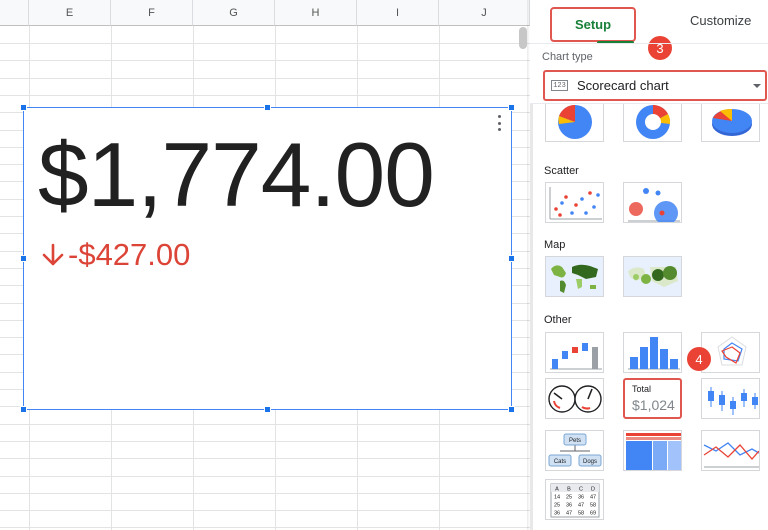  What do you see at coordinates (560, 462) in the screenshot?
I see `org-thumb-left: Cats` at bounding box center [560, 462].